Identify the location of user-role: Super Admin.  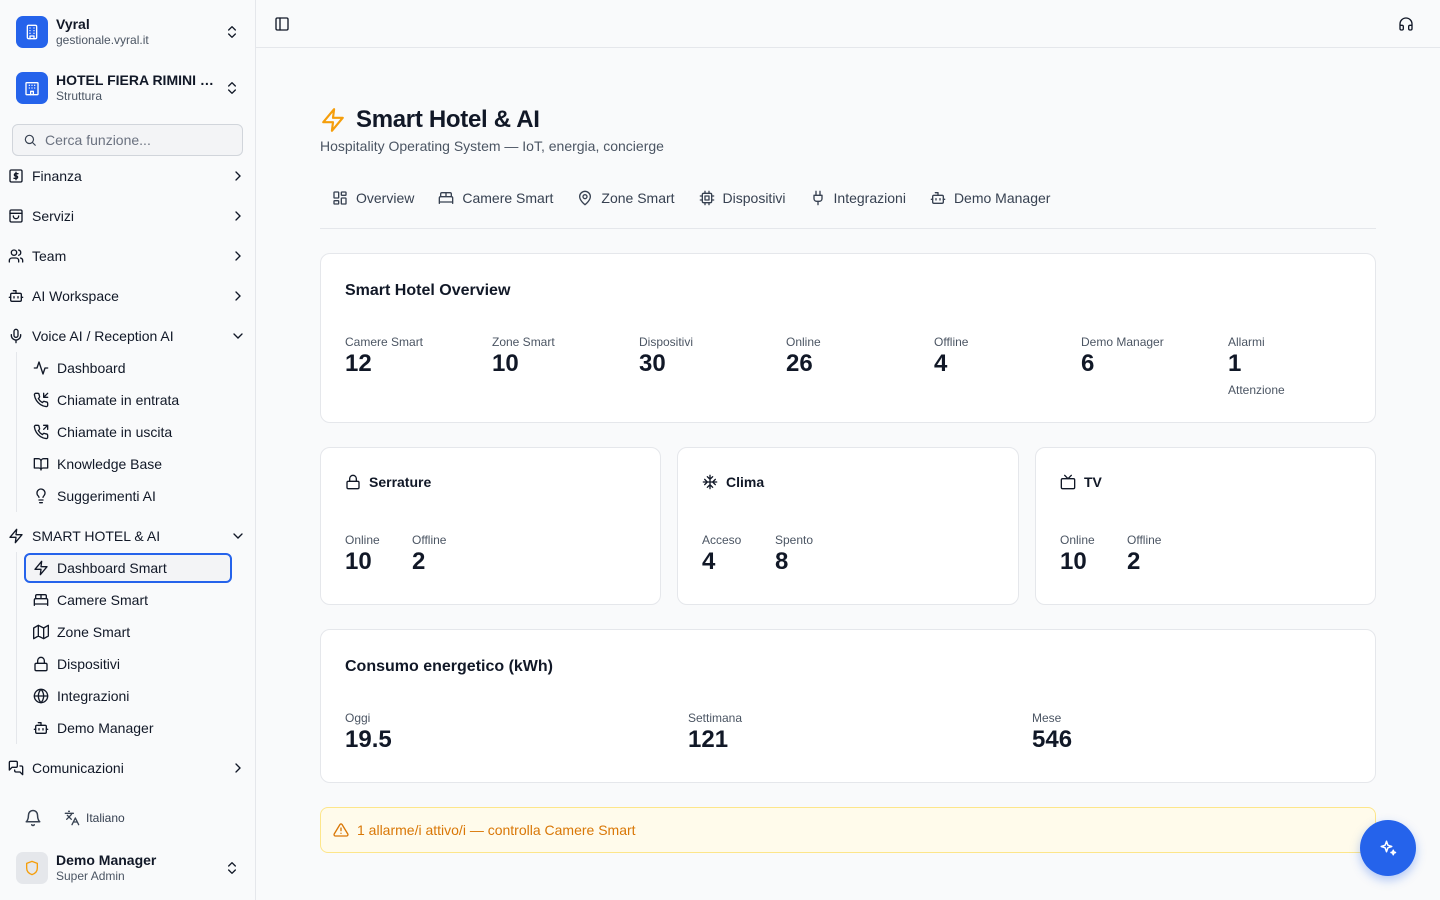
(90, 876).